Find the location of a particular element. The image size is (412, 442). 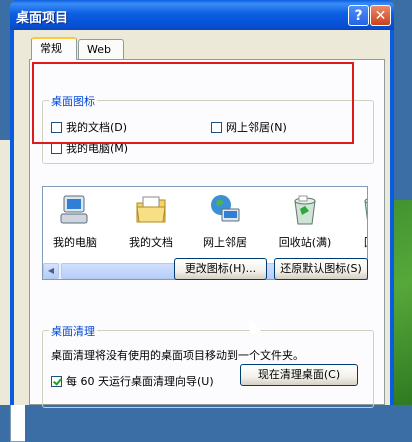

clean-desktop-now-button: 现在清理桌面(C) is located at coordinates (299, 375).